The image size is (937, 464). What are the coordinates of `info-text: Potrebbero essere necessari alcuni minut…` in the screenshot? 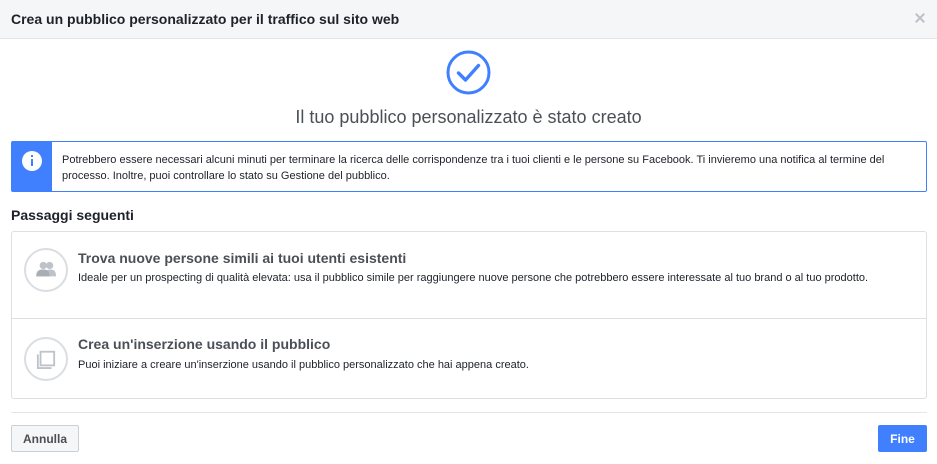 It's located at (473, 168).